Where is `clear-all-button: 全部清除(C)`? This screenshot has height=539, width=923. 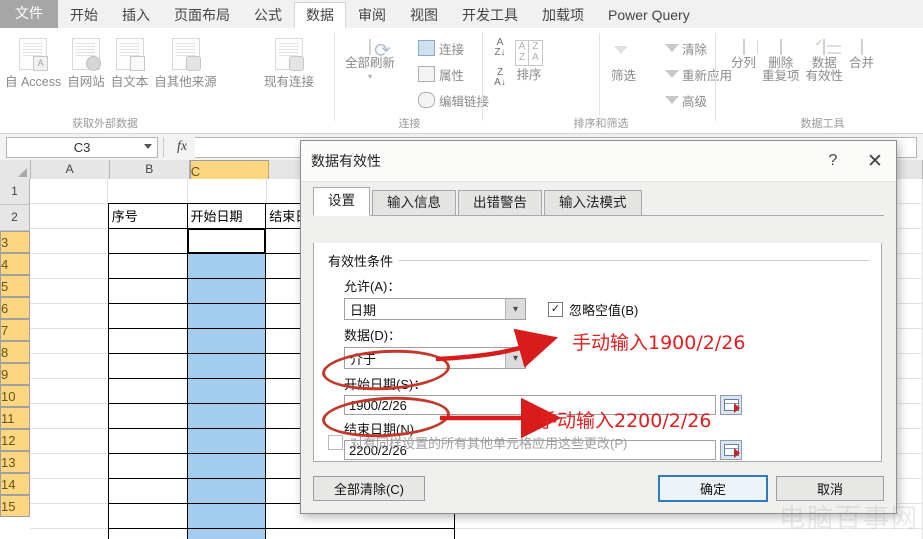
clear-all-button: 全部清除(C) is located at coordinates (369, 488).